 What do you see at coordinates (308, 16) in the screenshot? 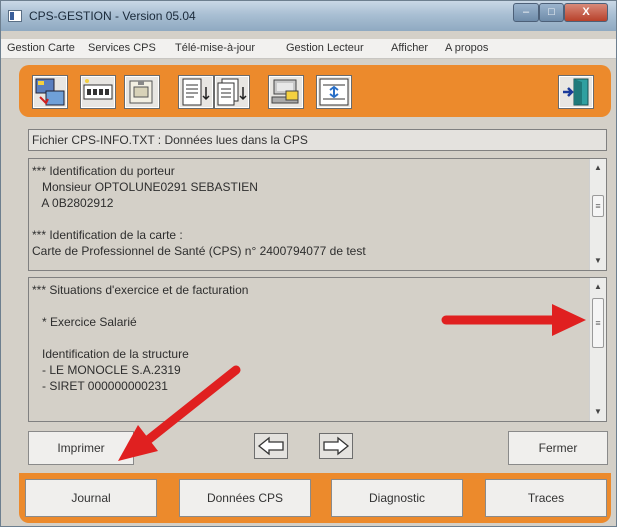
I see `title-bar: CPS-GESTION - Version 05.04 – □ X` at bounding box center [308, 16].